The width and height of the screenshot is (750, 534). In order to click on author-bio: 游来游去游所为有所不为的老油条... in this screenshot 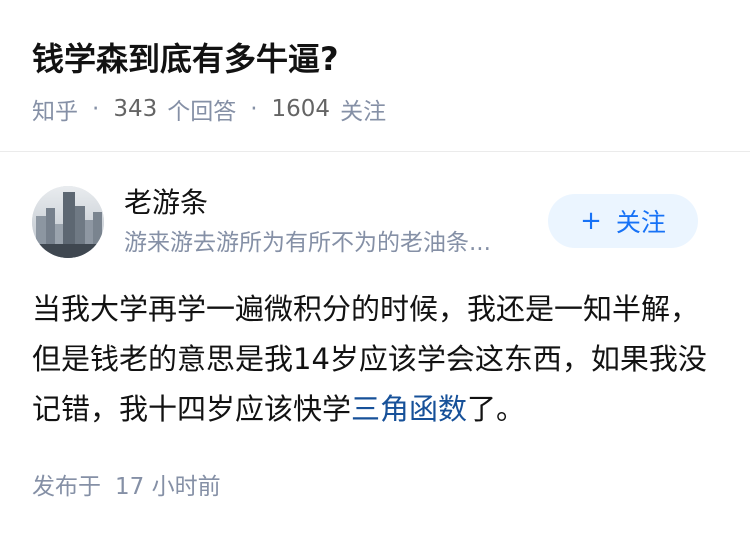, I will do `click(307, 243)`.